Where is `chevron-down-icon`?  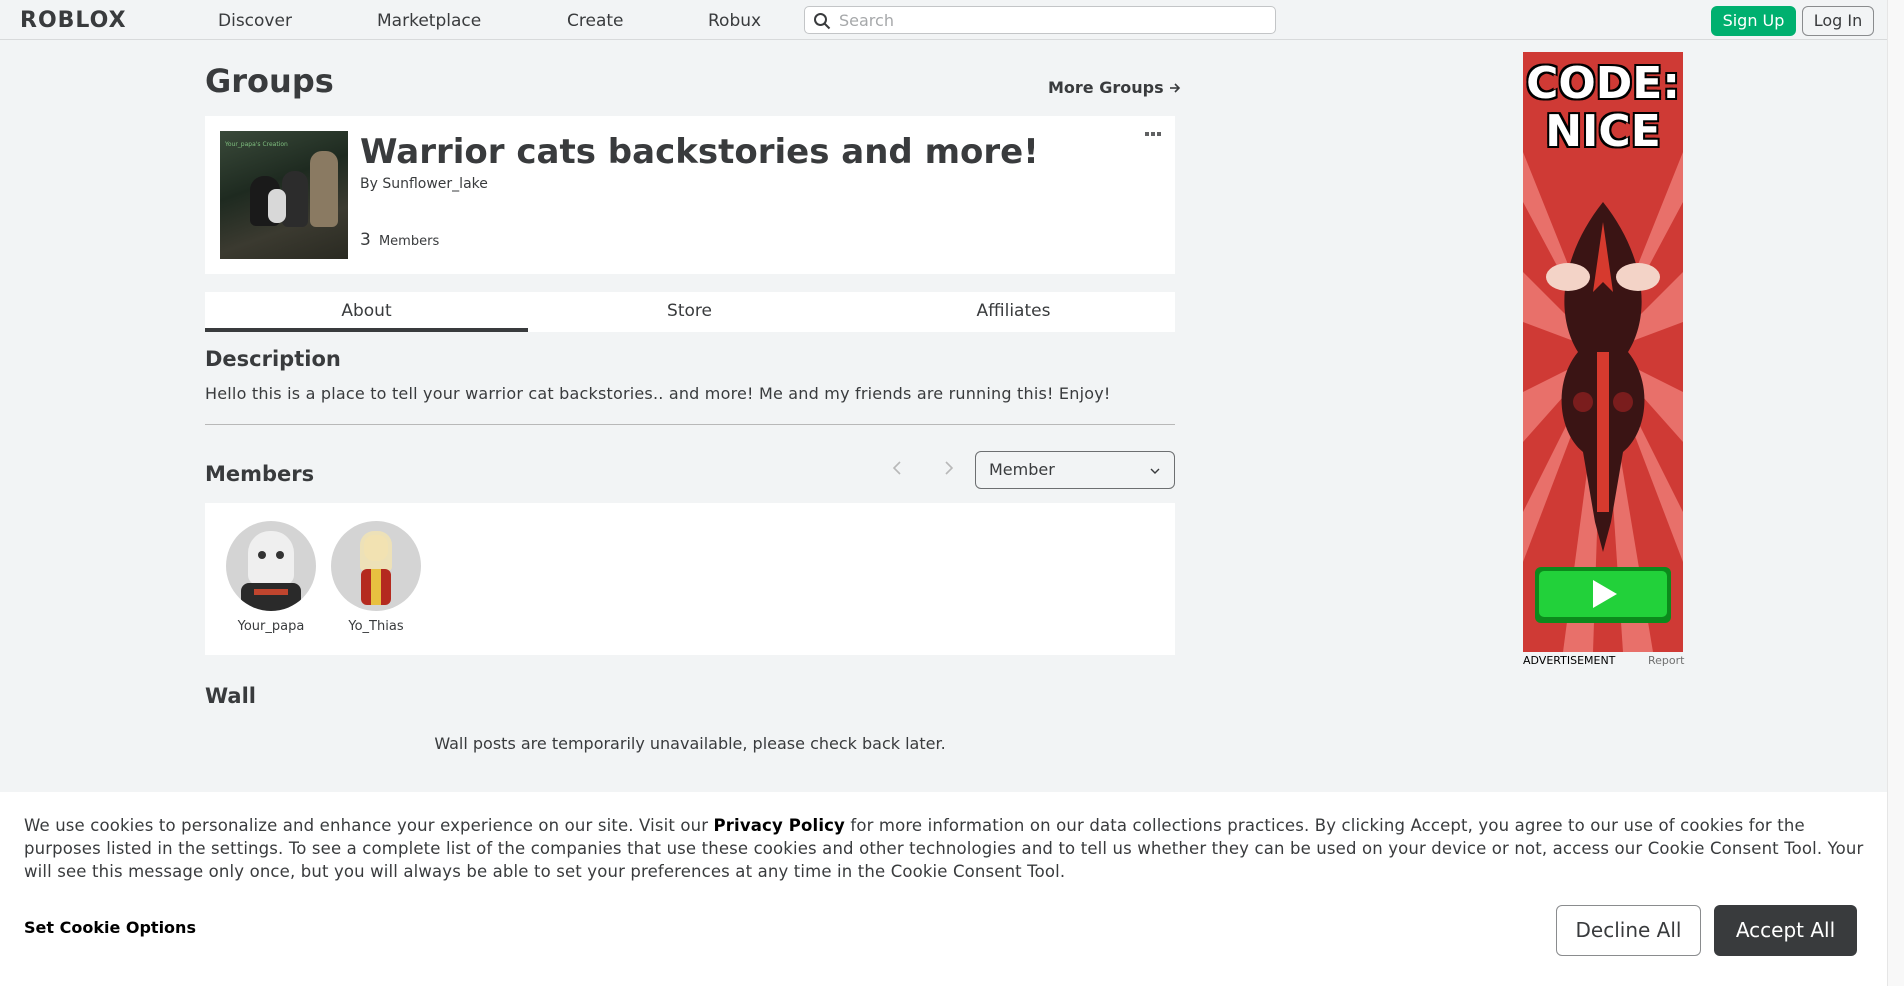
chevron-down-icon is located at coordinates (1155, 471).